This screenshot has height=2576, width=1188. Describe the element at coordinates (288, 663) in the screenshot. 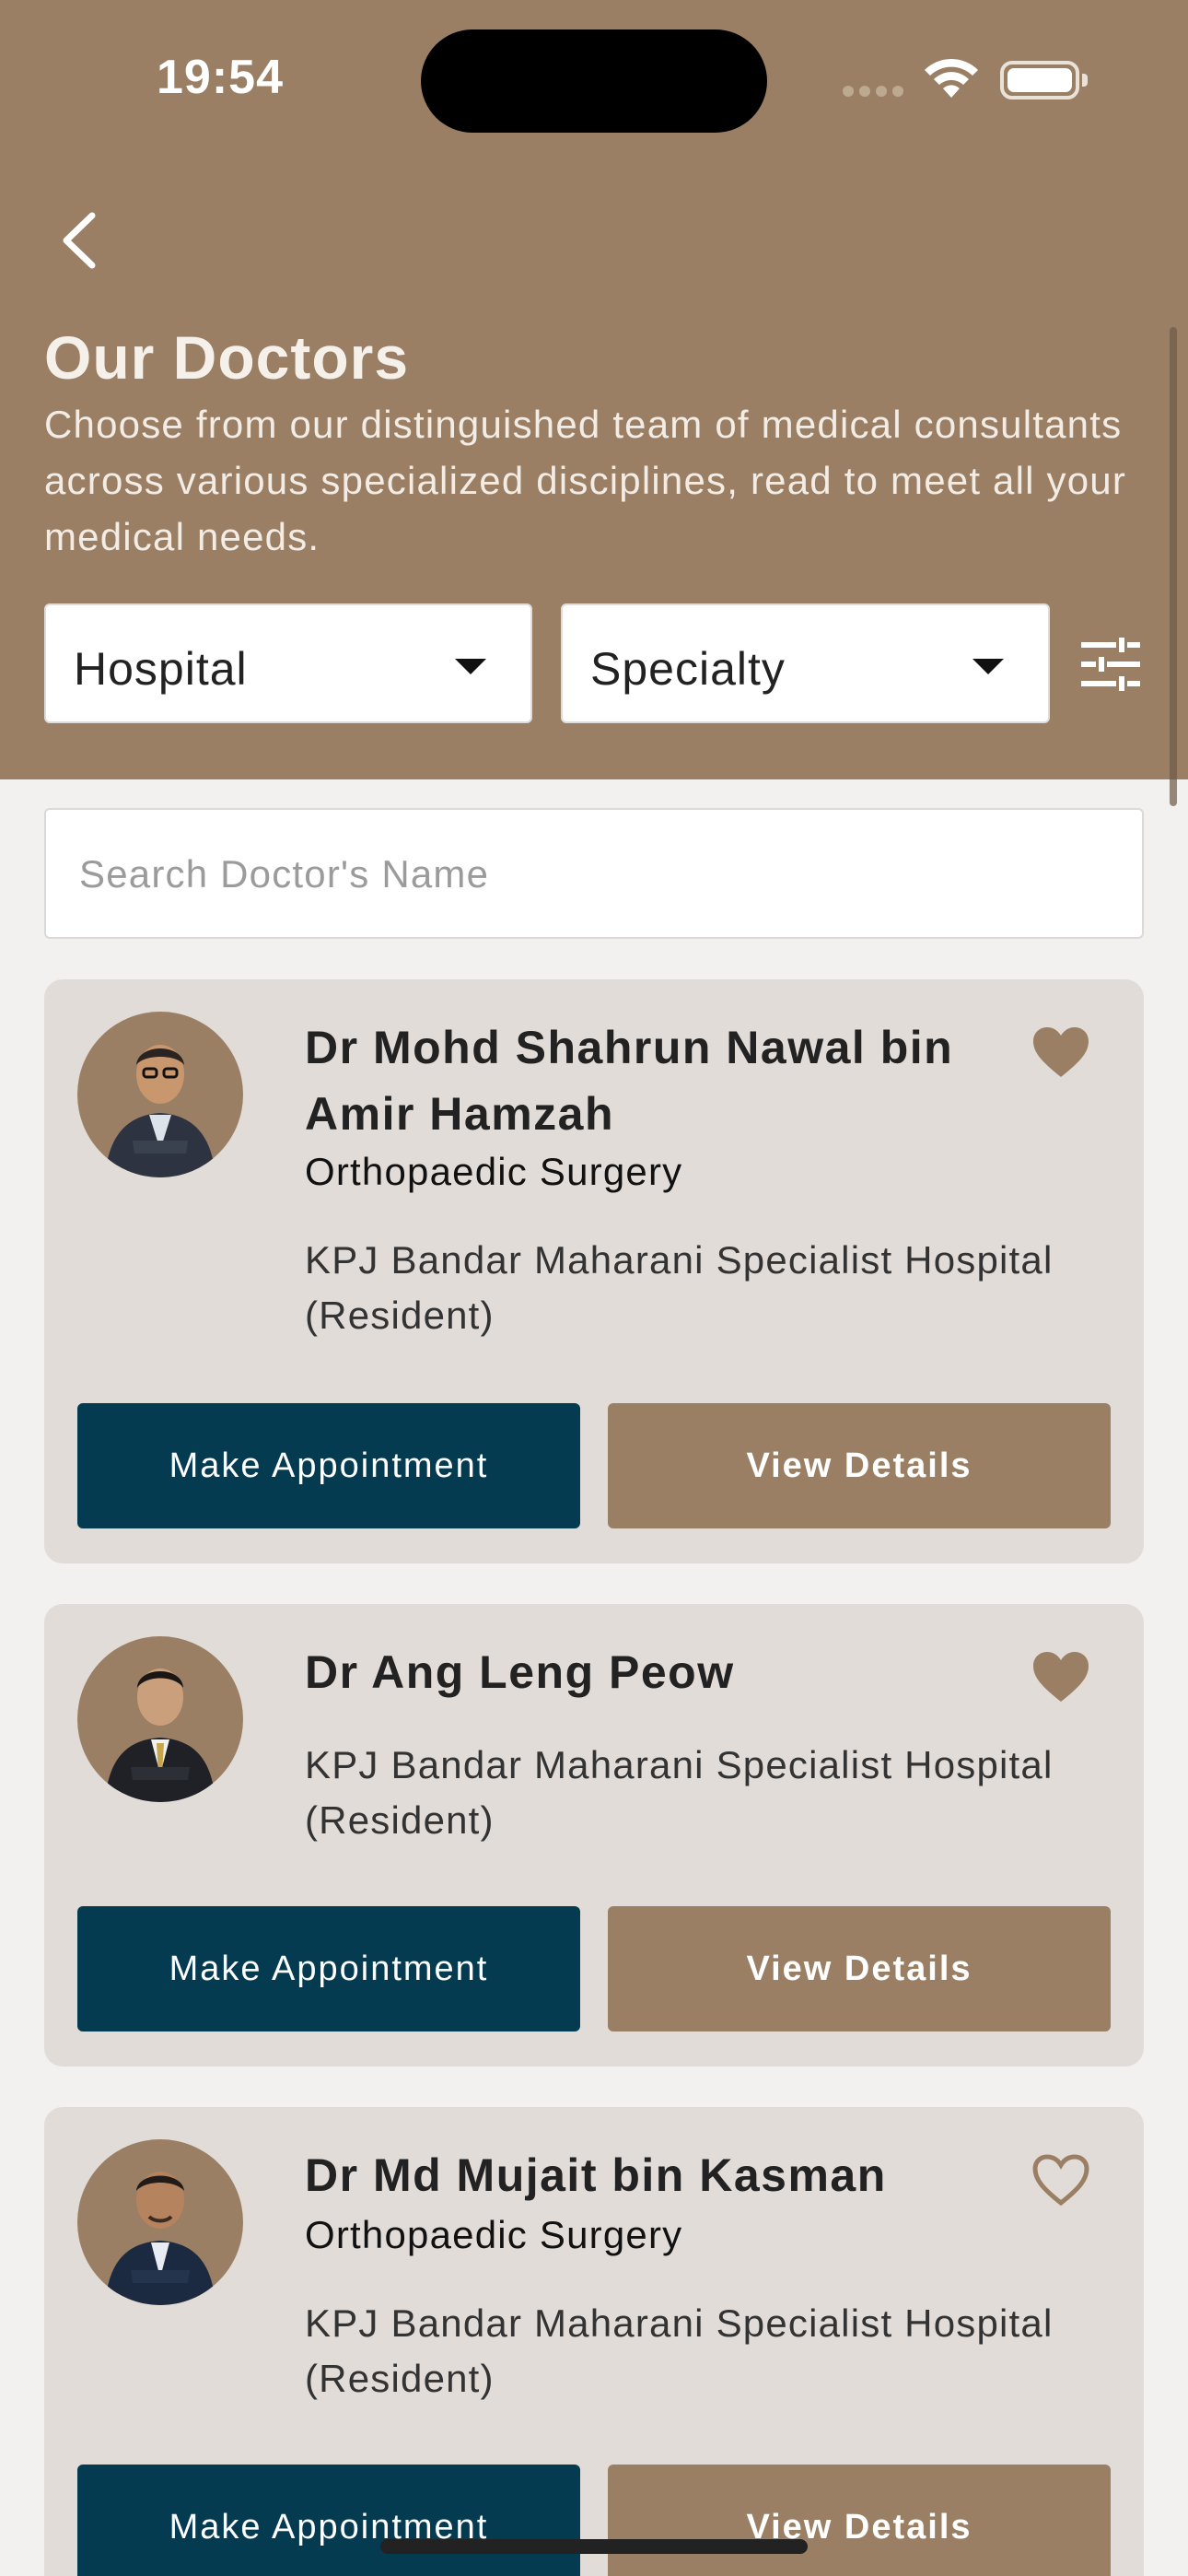

I see `hospital-dropdown: Hospital` at that location.